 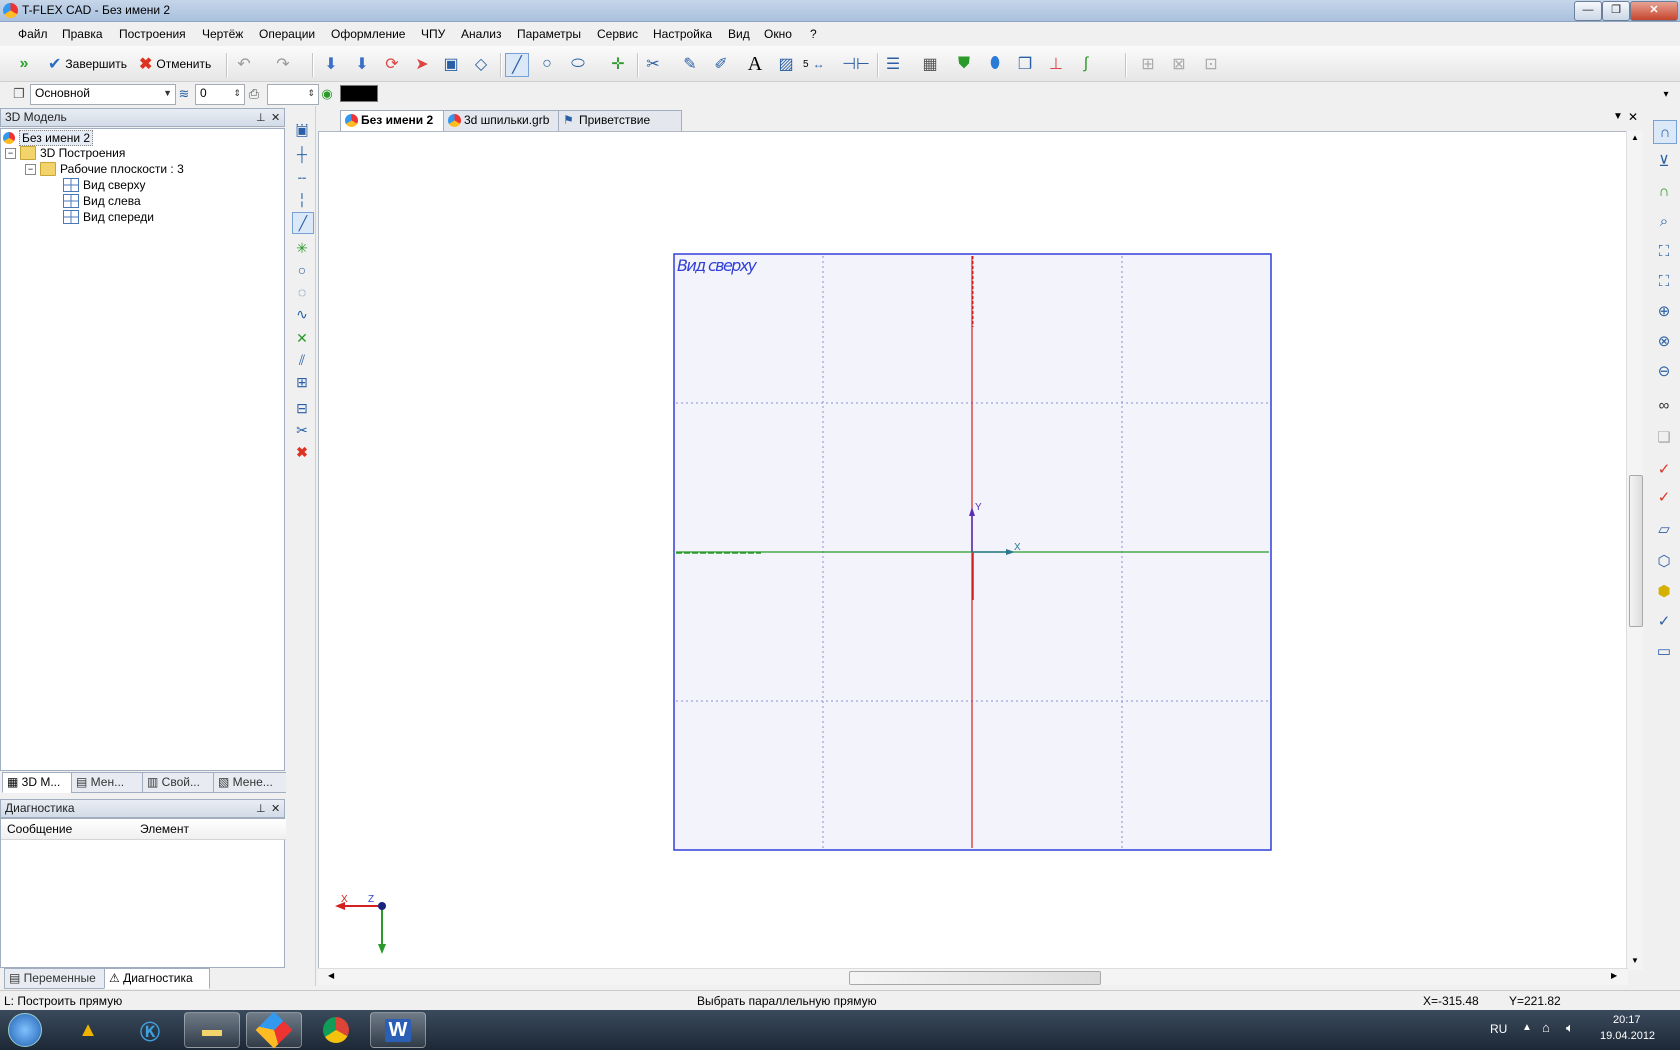 I want to click on close-document-icon: ✕, so click(x=1633, y=117).